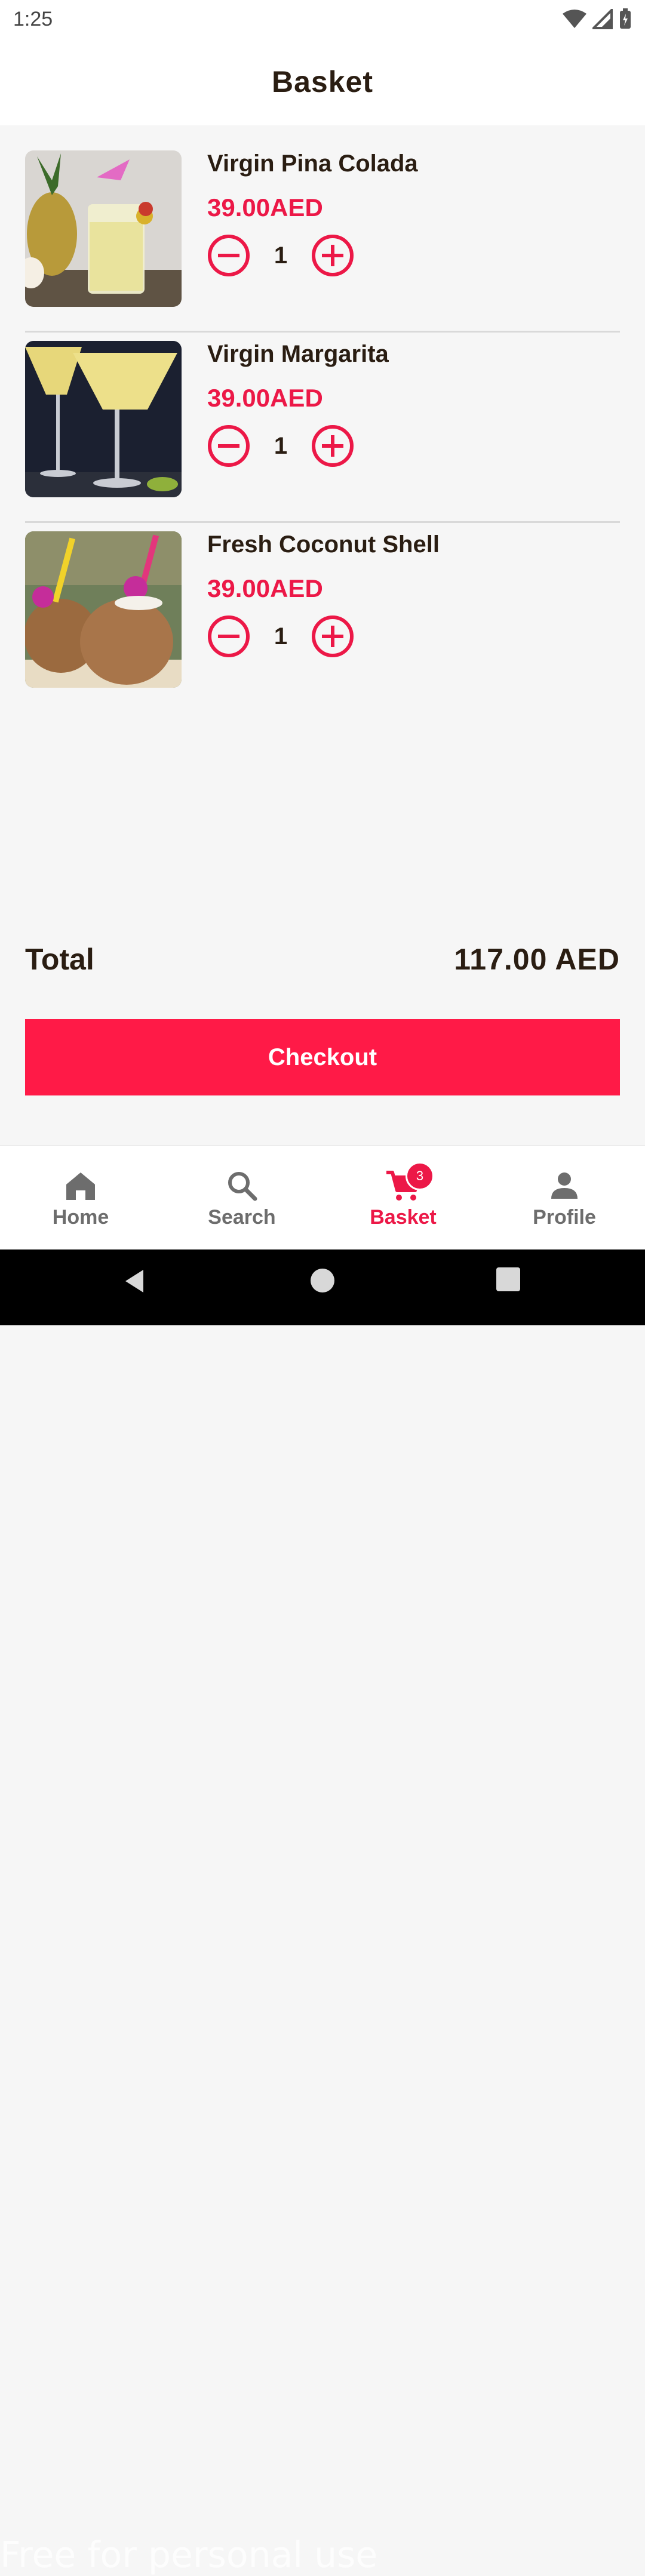 The image size is (645, 2576). I want to click on basket-item: Virgin Pina Colada 39.00AED 1, so click(322, 241).